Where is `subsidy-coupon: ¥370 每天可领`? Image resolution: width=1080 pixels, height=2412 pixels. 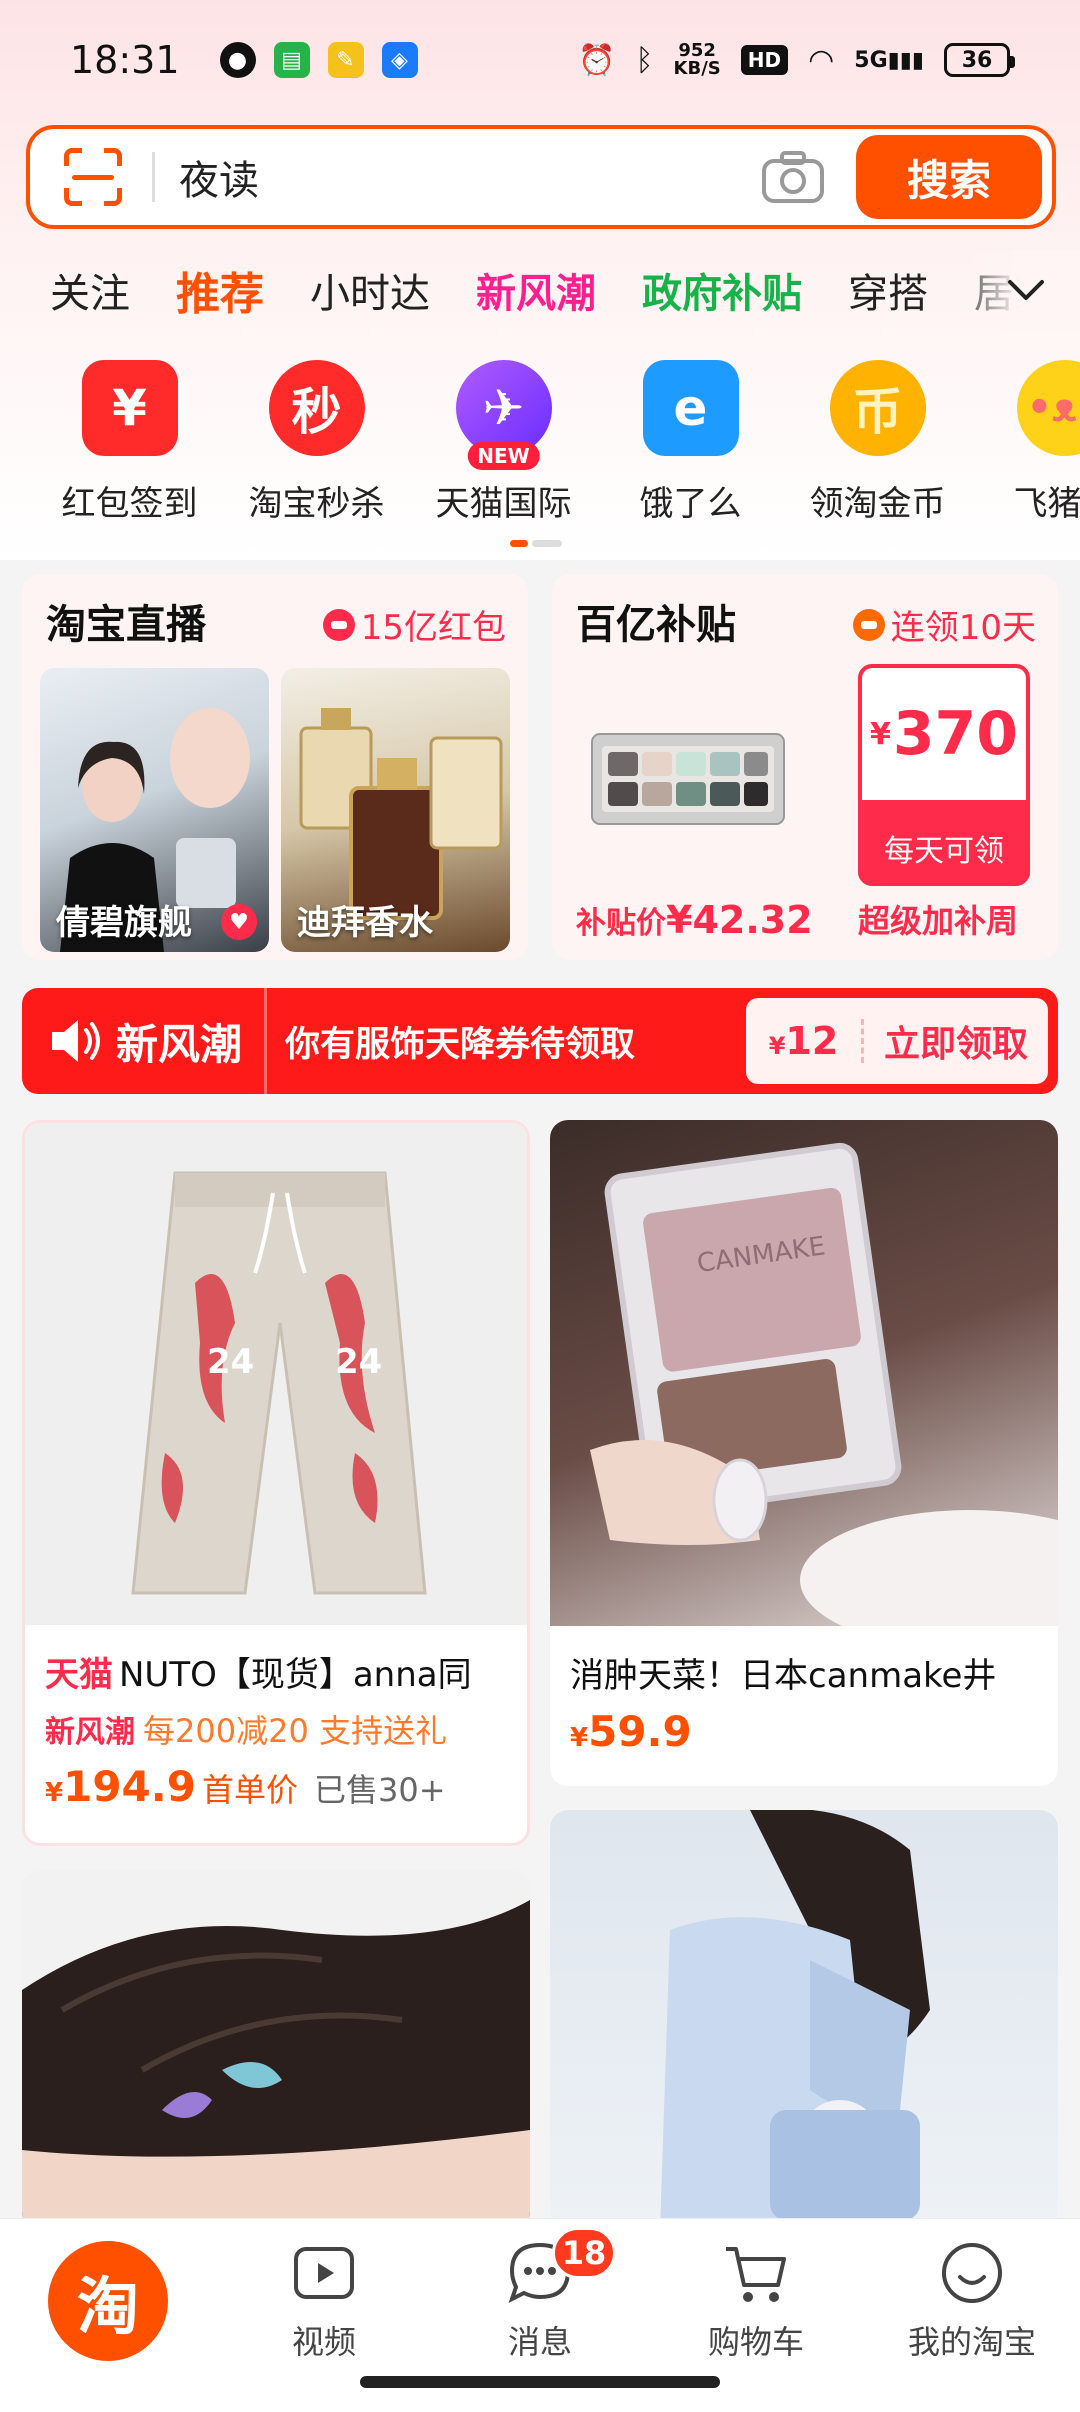
subsidy-coupon: ¥370 每天可领 is located at coordinates (944, 775).